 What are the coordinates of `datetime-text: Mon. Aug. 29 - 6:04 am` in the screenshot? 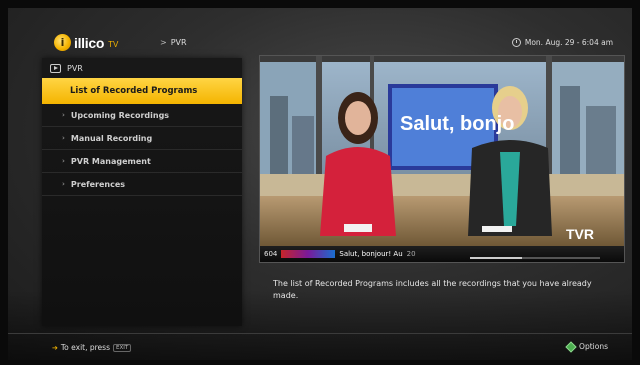 It's located at (568, 42).